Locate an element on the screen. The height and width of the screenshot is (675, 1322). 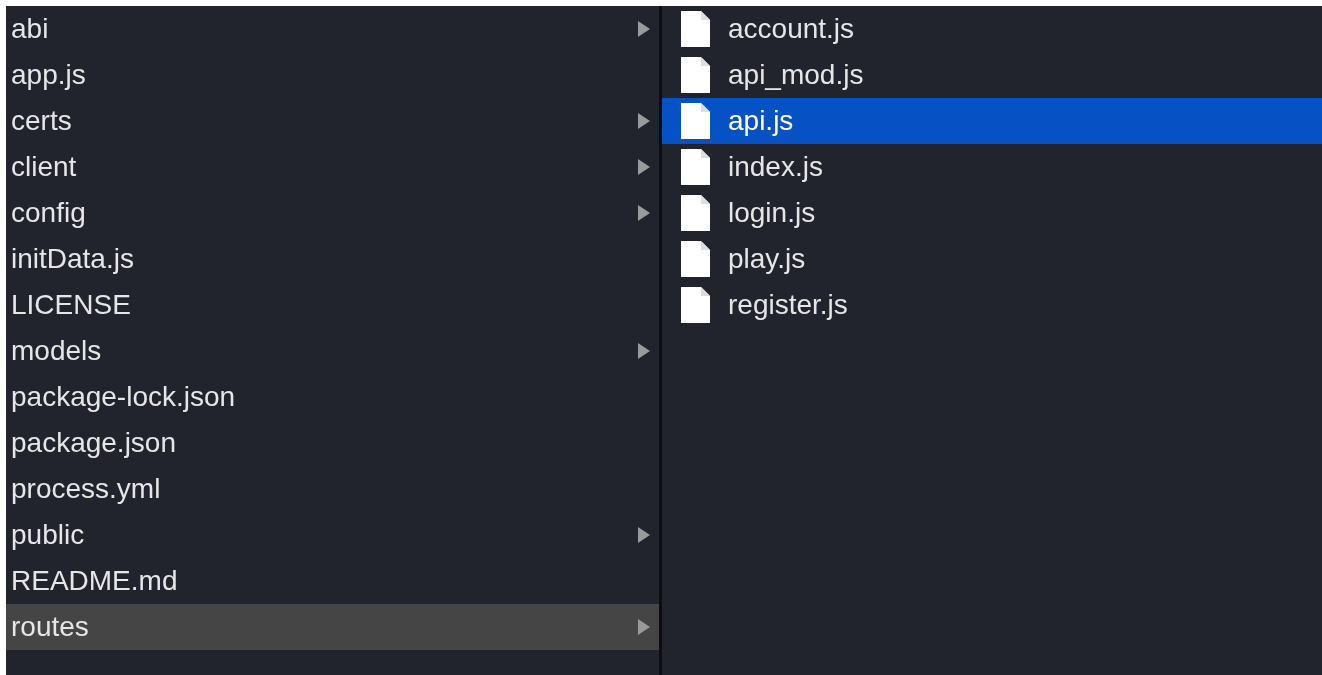
file-list-item: public is located at coordinates (332, 535).